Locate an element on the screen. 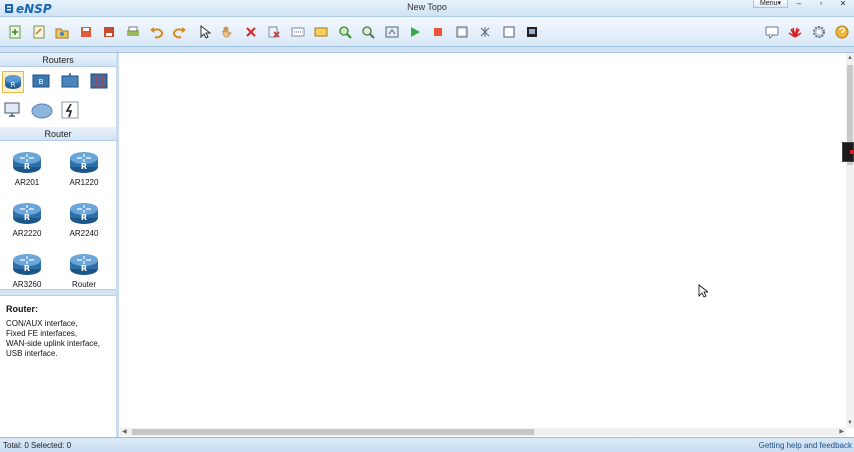 The width and height of the screenshot is (854, 452). horizontal-scrollbar: ◀ ▶ is located at coordinates (483, 432).